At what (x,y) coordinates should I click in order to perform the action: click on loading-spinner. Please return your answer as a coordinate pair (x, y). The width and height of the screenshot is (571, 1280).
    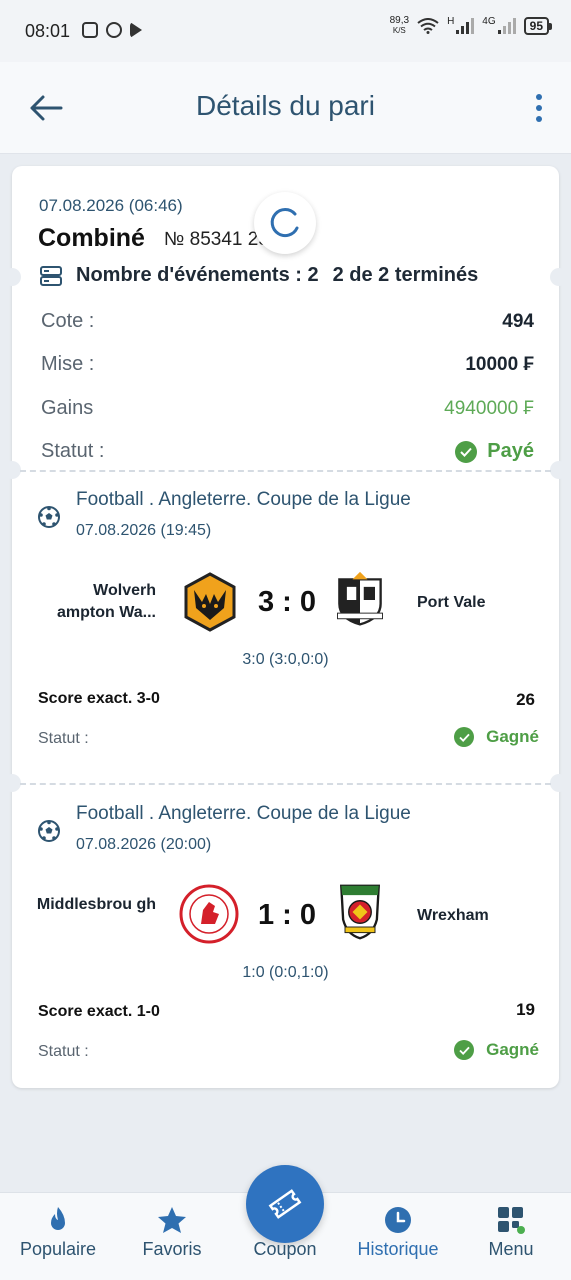
    Looking at the image, I should click on (285, 223).